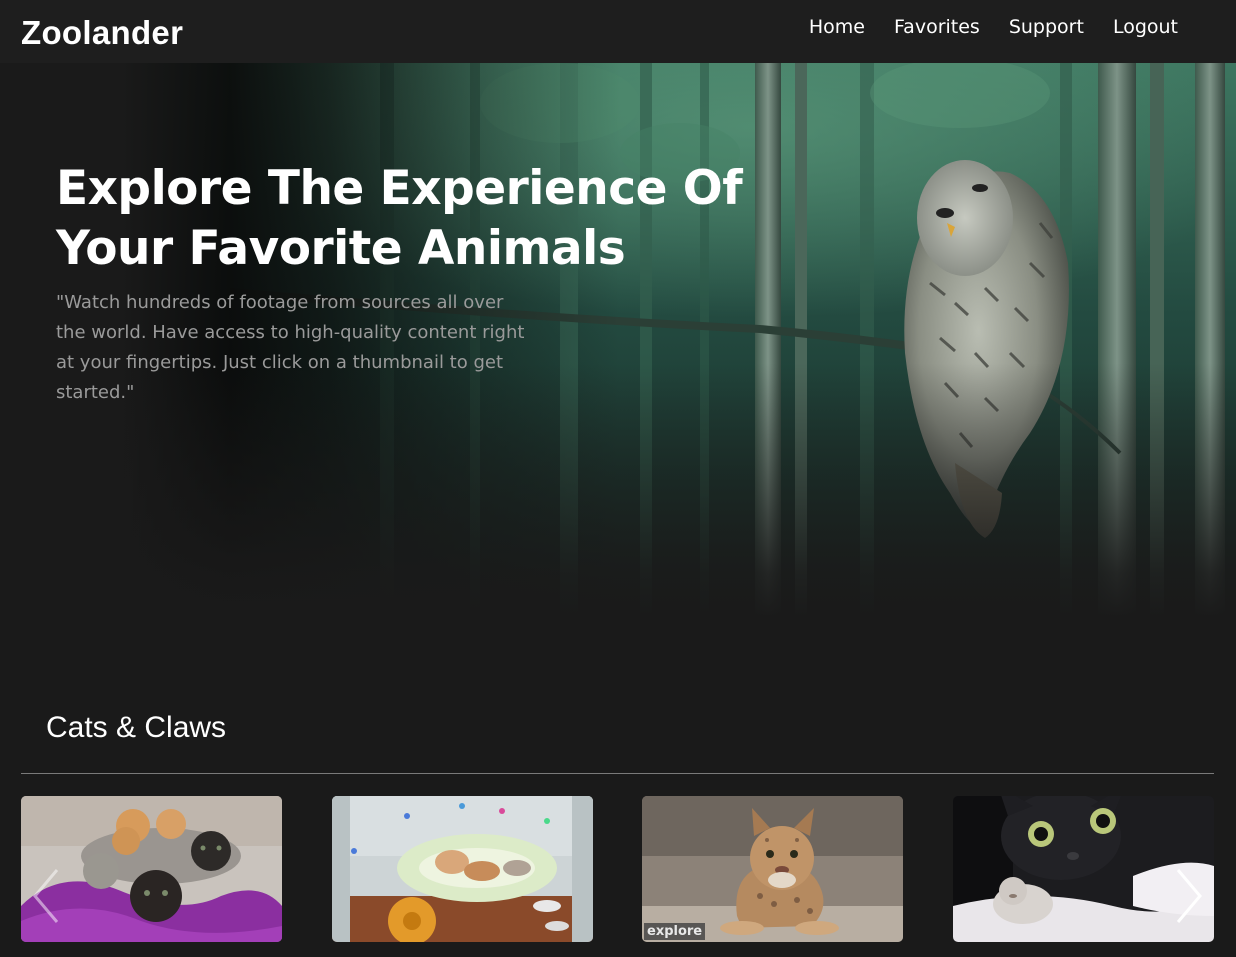  I want to click on hero-title-line-1: Explore The Experience Of, so click(399, 188).